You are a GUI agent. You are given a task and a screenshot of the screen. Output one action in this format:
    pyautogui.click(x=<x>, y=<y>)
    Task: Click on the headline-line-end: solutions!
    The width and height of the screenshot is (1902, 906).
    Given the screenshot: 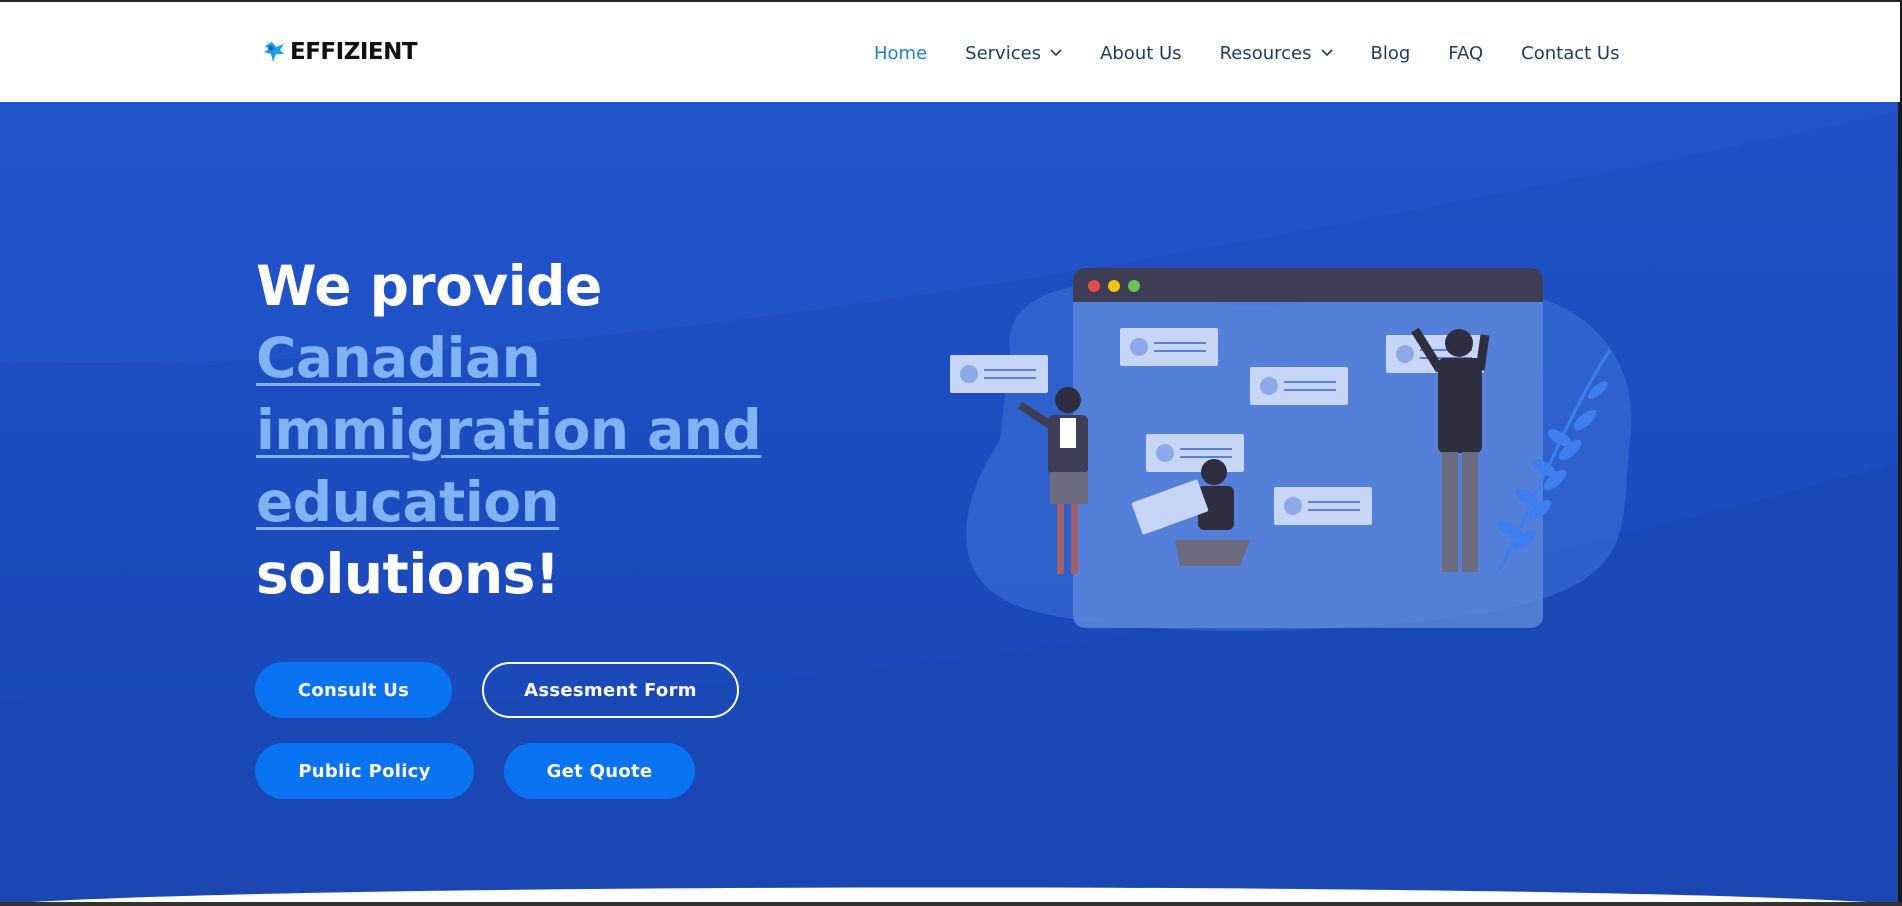 What is the action you would take?
    pyautogui.click(x=408, y=574)
    